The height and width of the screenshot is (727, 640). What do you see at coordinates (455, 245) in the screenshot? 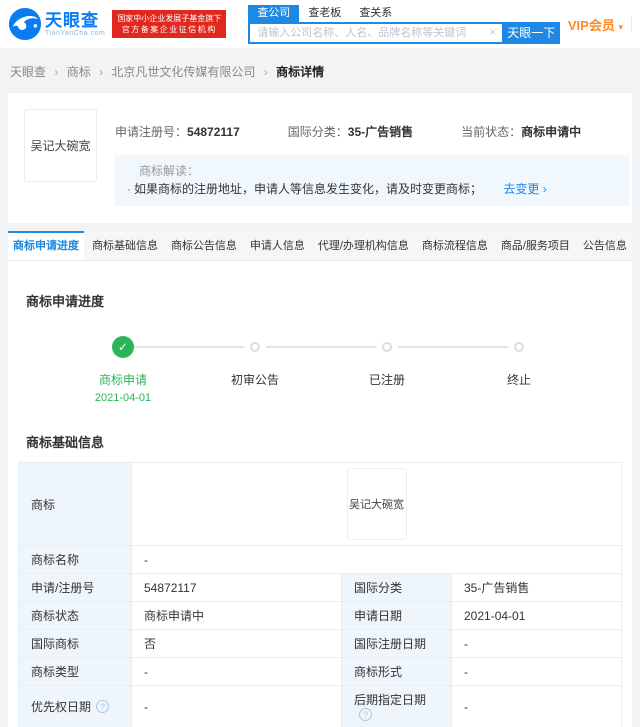
I see `tab-process-info: 商标流程信息` at bounding box center [455, 245].